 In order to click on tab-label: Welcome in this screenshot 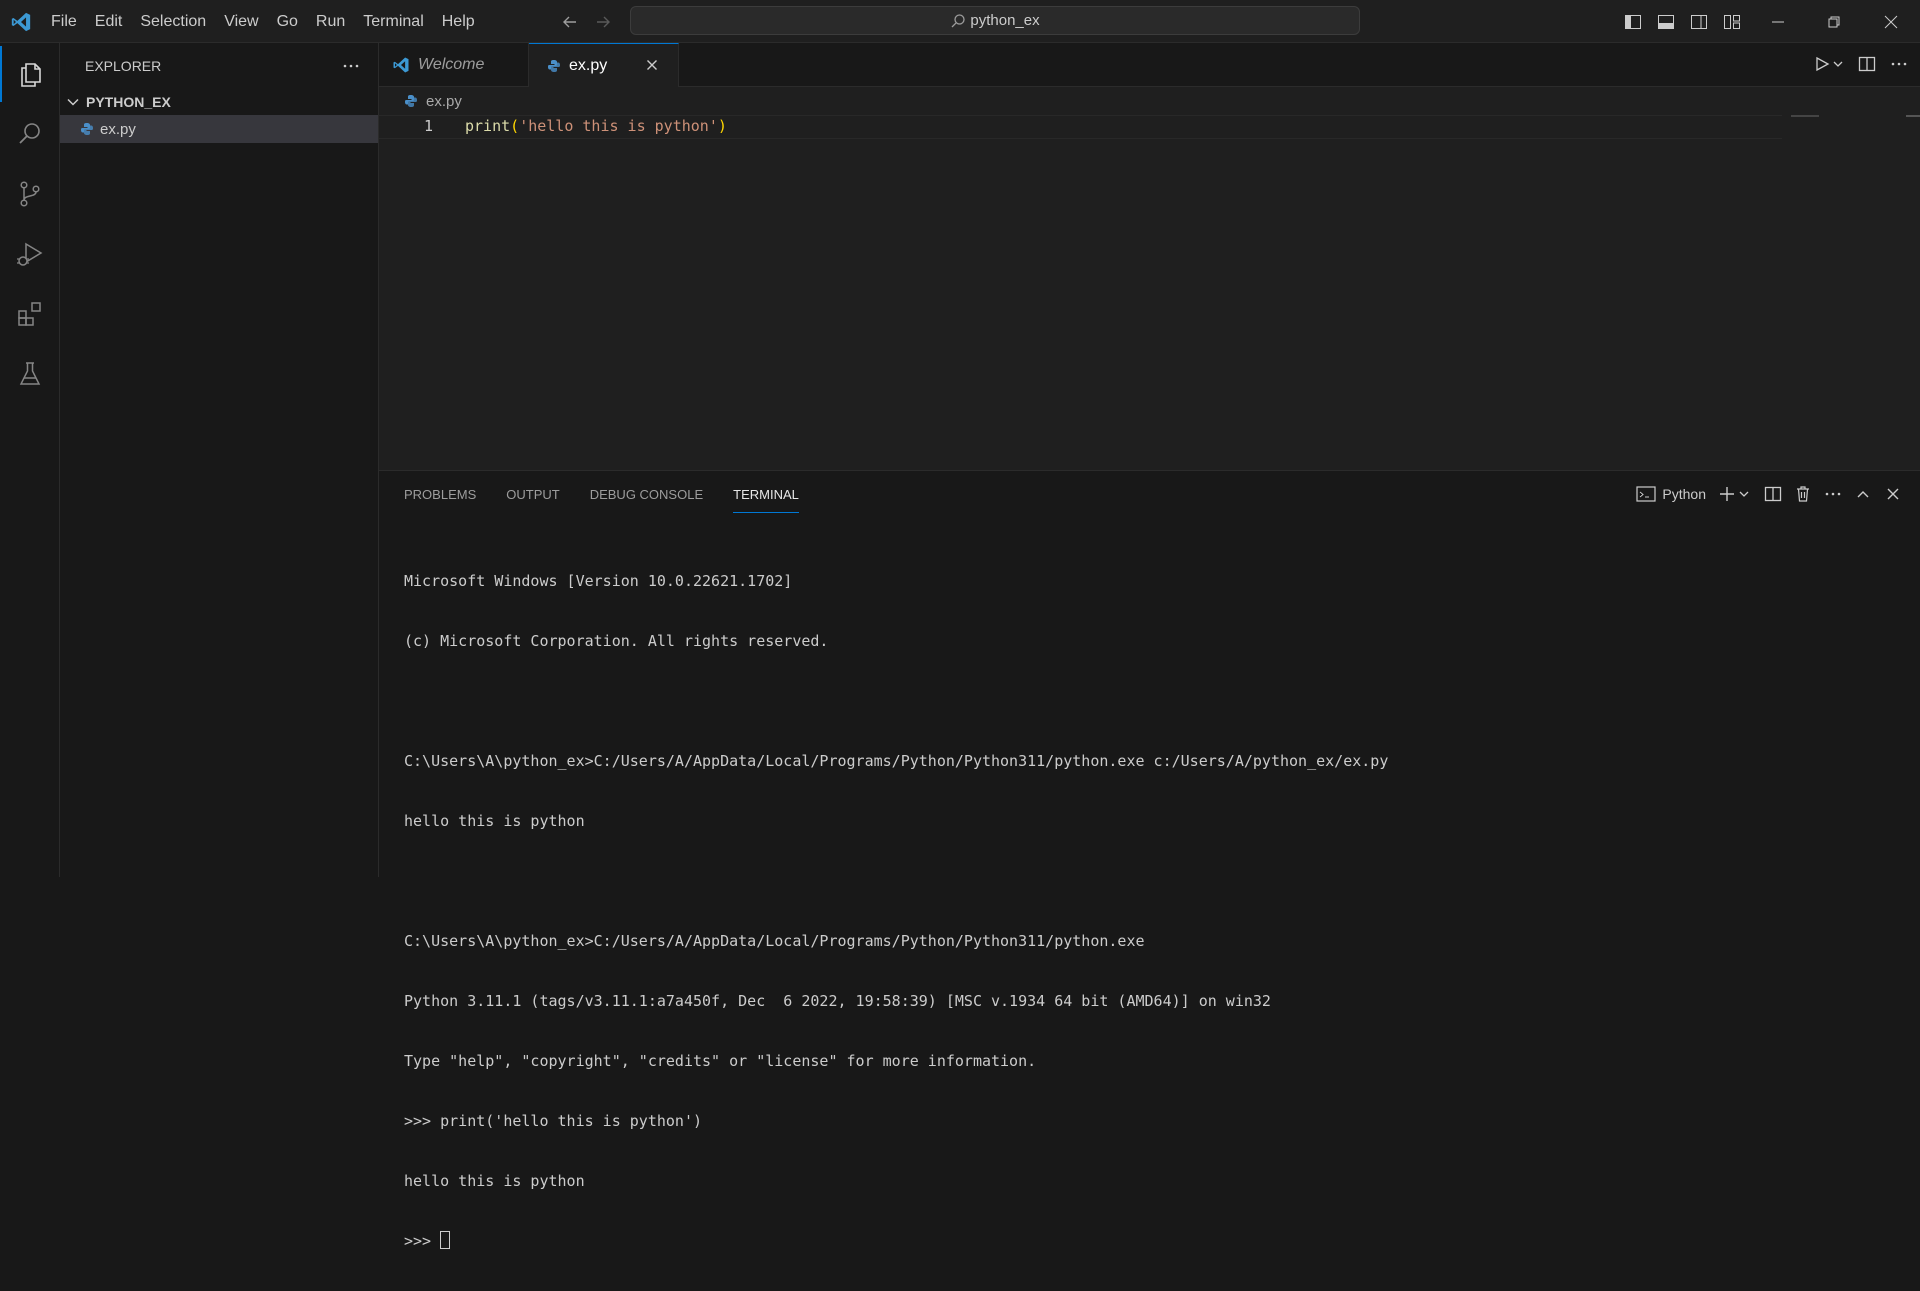, I will do `click(451, 64)`.